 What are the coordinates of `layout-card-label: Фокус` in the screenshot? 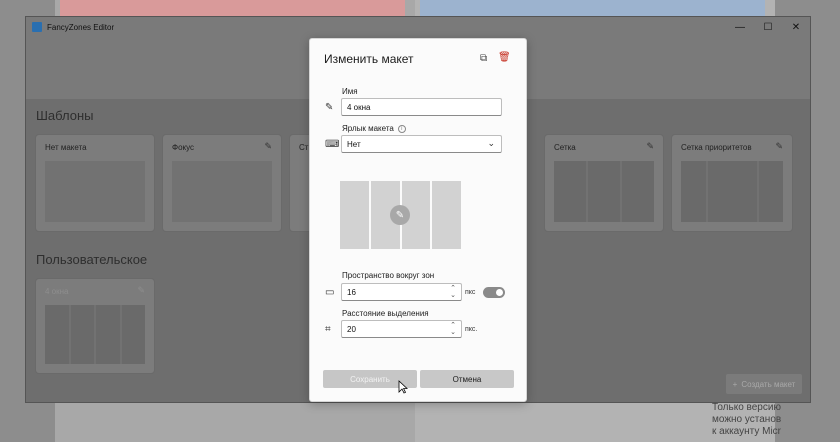 It's located at (183, 147).